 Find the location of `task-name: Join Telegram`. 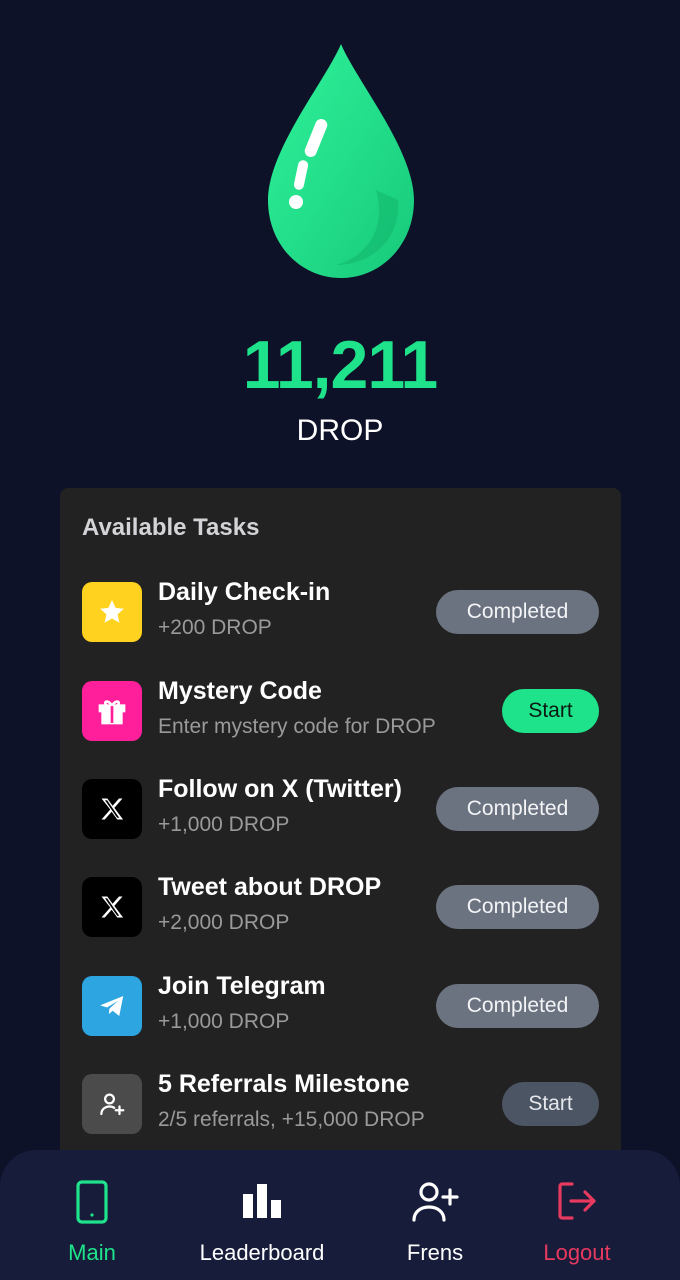

task-name: Join Telegram is located at coordinates (242, 986).